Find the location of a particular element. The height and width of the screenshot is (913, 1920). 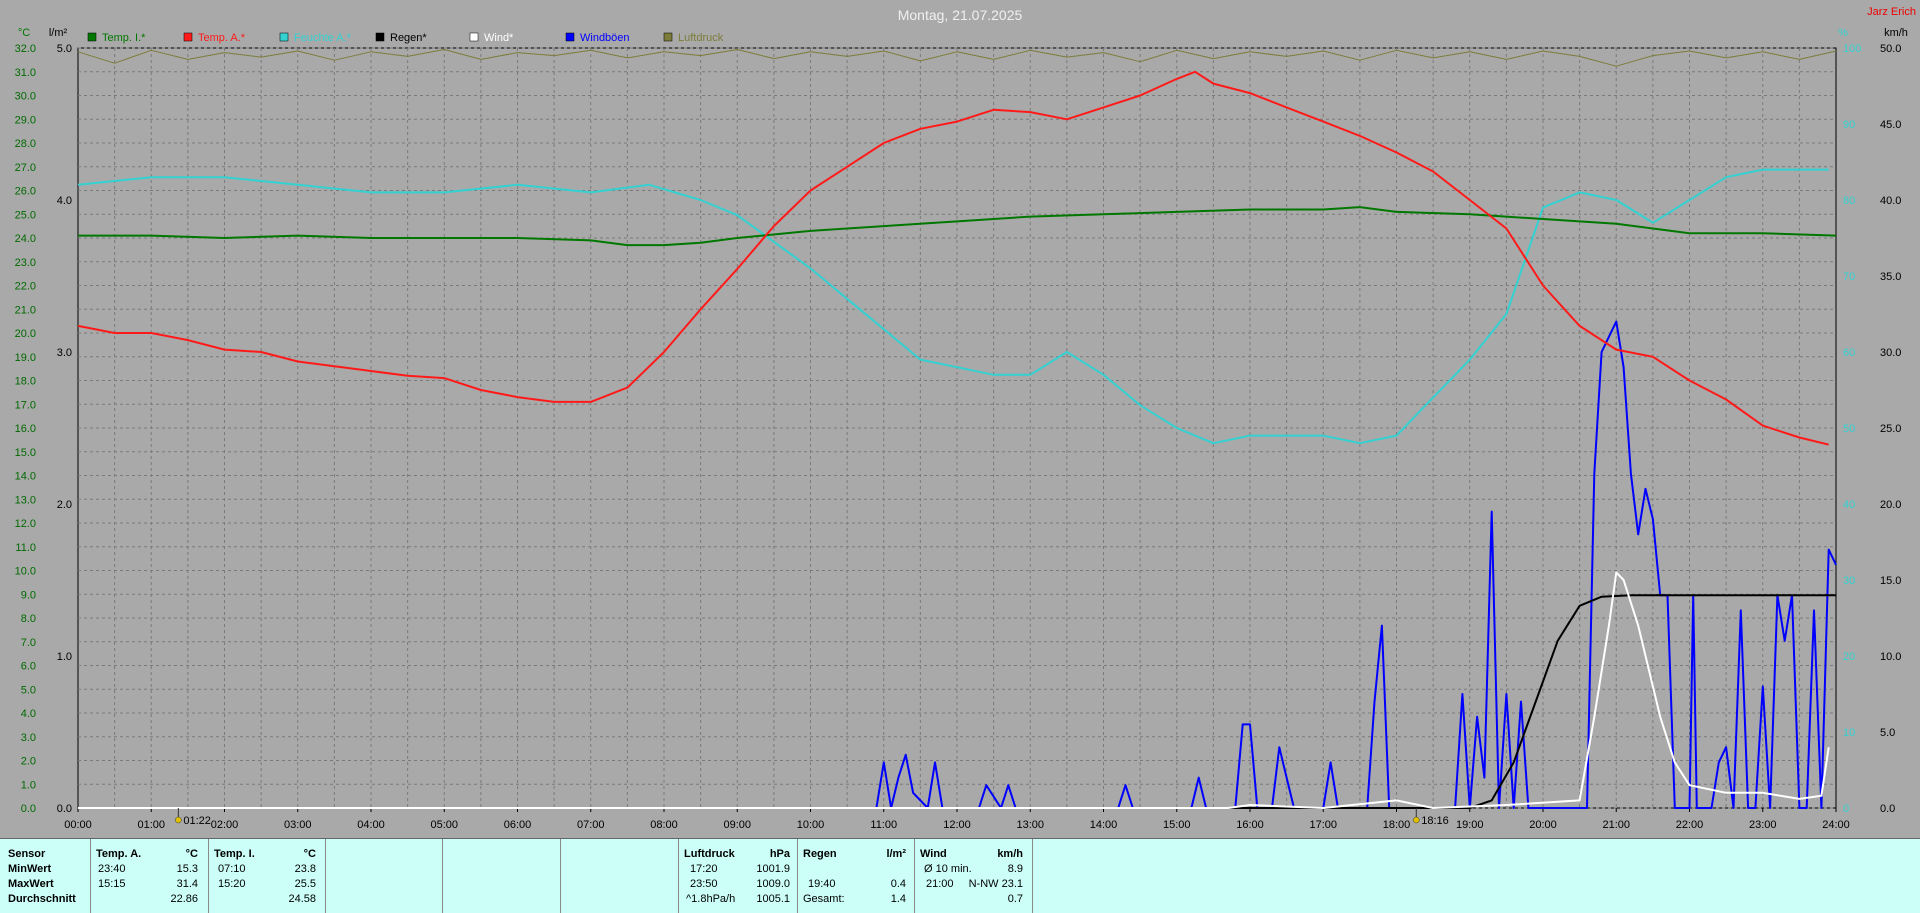

tick-label-rain: 5.0 is located at coordinates (64, 49).